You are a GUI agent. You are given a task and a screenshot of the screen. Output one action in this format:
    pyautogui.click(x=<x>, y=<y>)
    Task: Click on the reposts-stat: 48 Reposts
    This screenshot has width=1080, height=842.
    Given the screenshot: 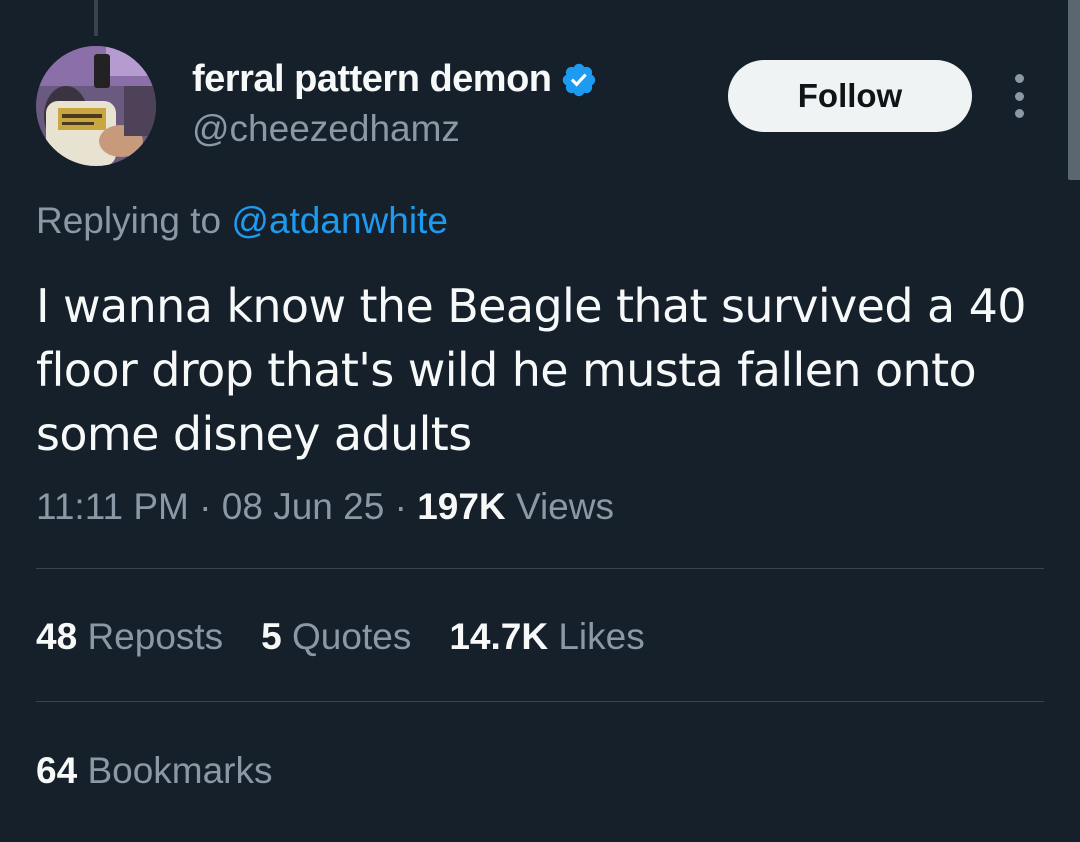 What is the action you would take?
    pyautogui.click(x=129, y=637)
    